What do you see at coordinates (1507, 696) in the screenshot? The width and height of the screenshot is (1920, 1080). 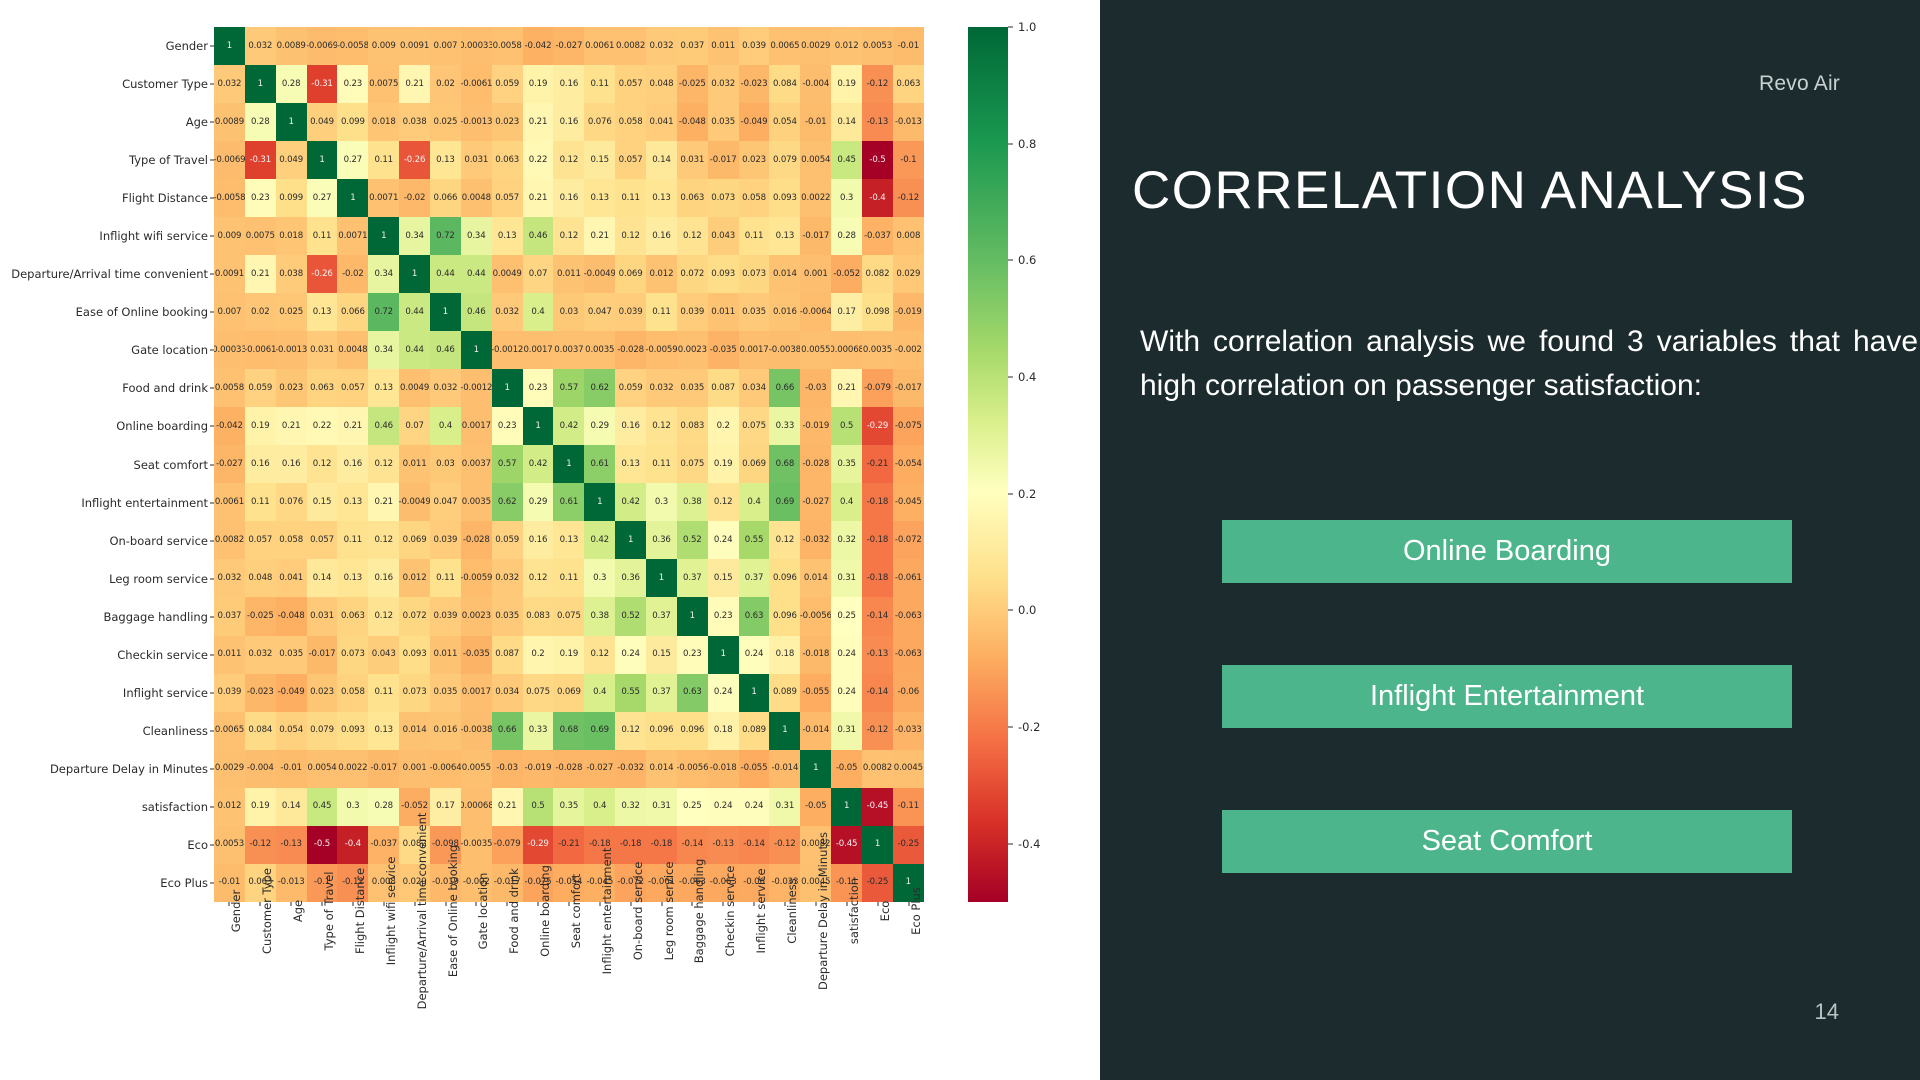 I see `highlight-chip-inflight-entertainment: Inflight Entertainment` at bounding box center [1507, 696].